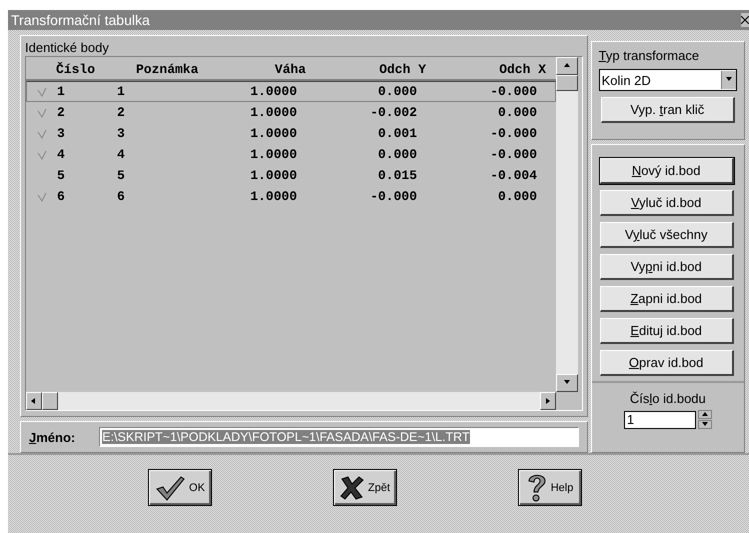  I want to click on column-header: Poznámka, so click(168, 69).